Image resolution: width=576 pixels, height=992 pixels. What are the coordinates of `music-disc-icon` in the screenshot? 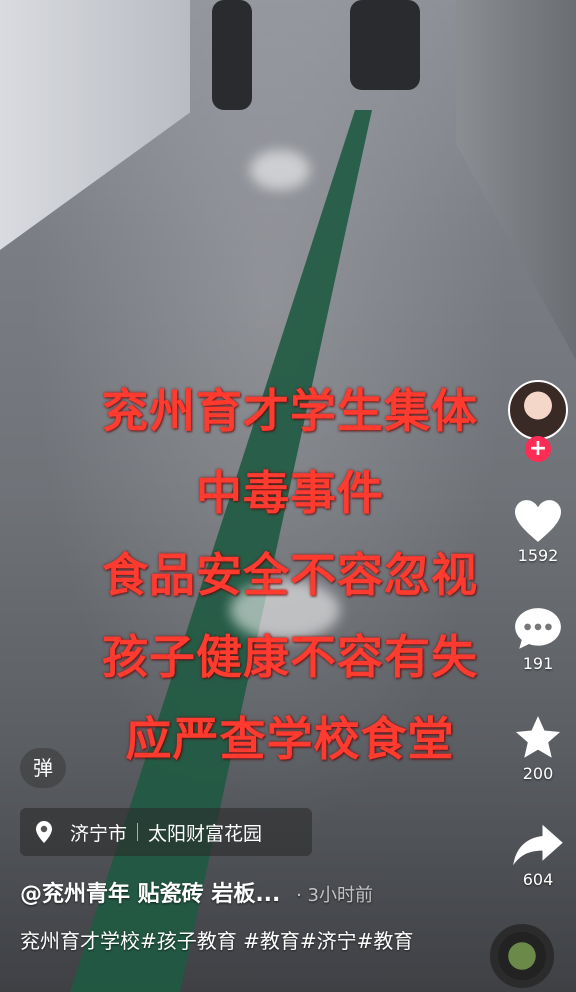 It's located at (522, 956).